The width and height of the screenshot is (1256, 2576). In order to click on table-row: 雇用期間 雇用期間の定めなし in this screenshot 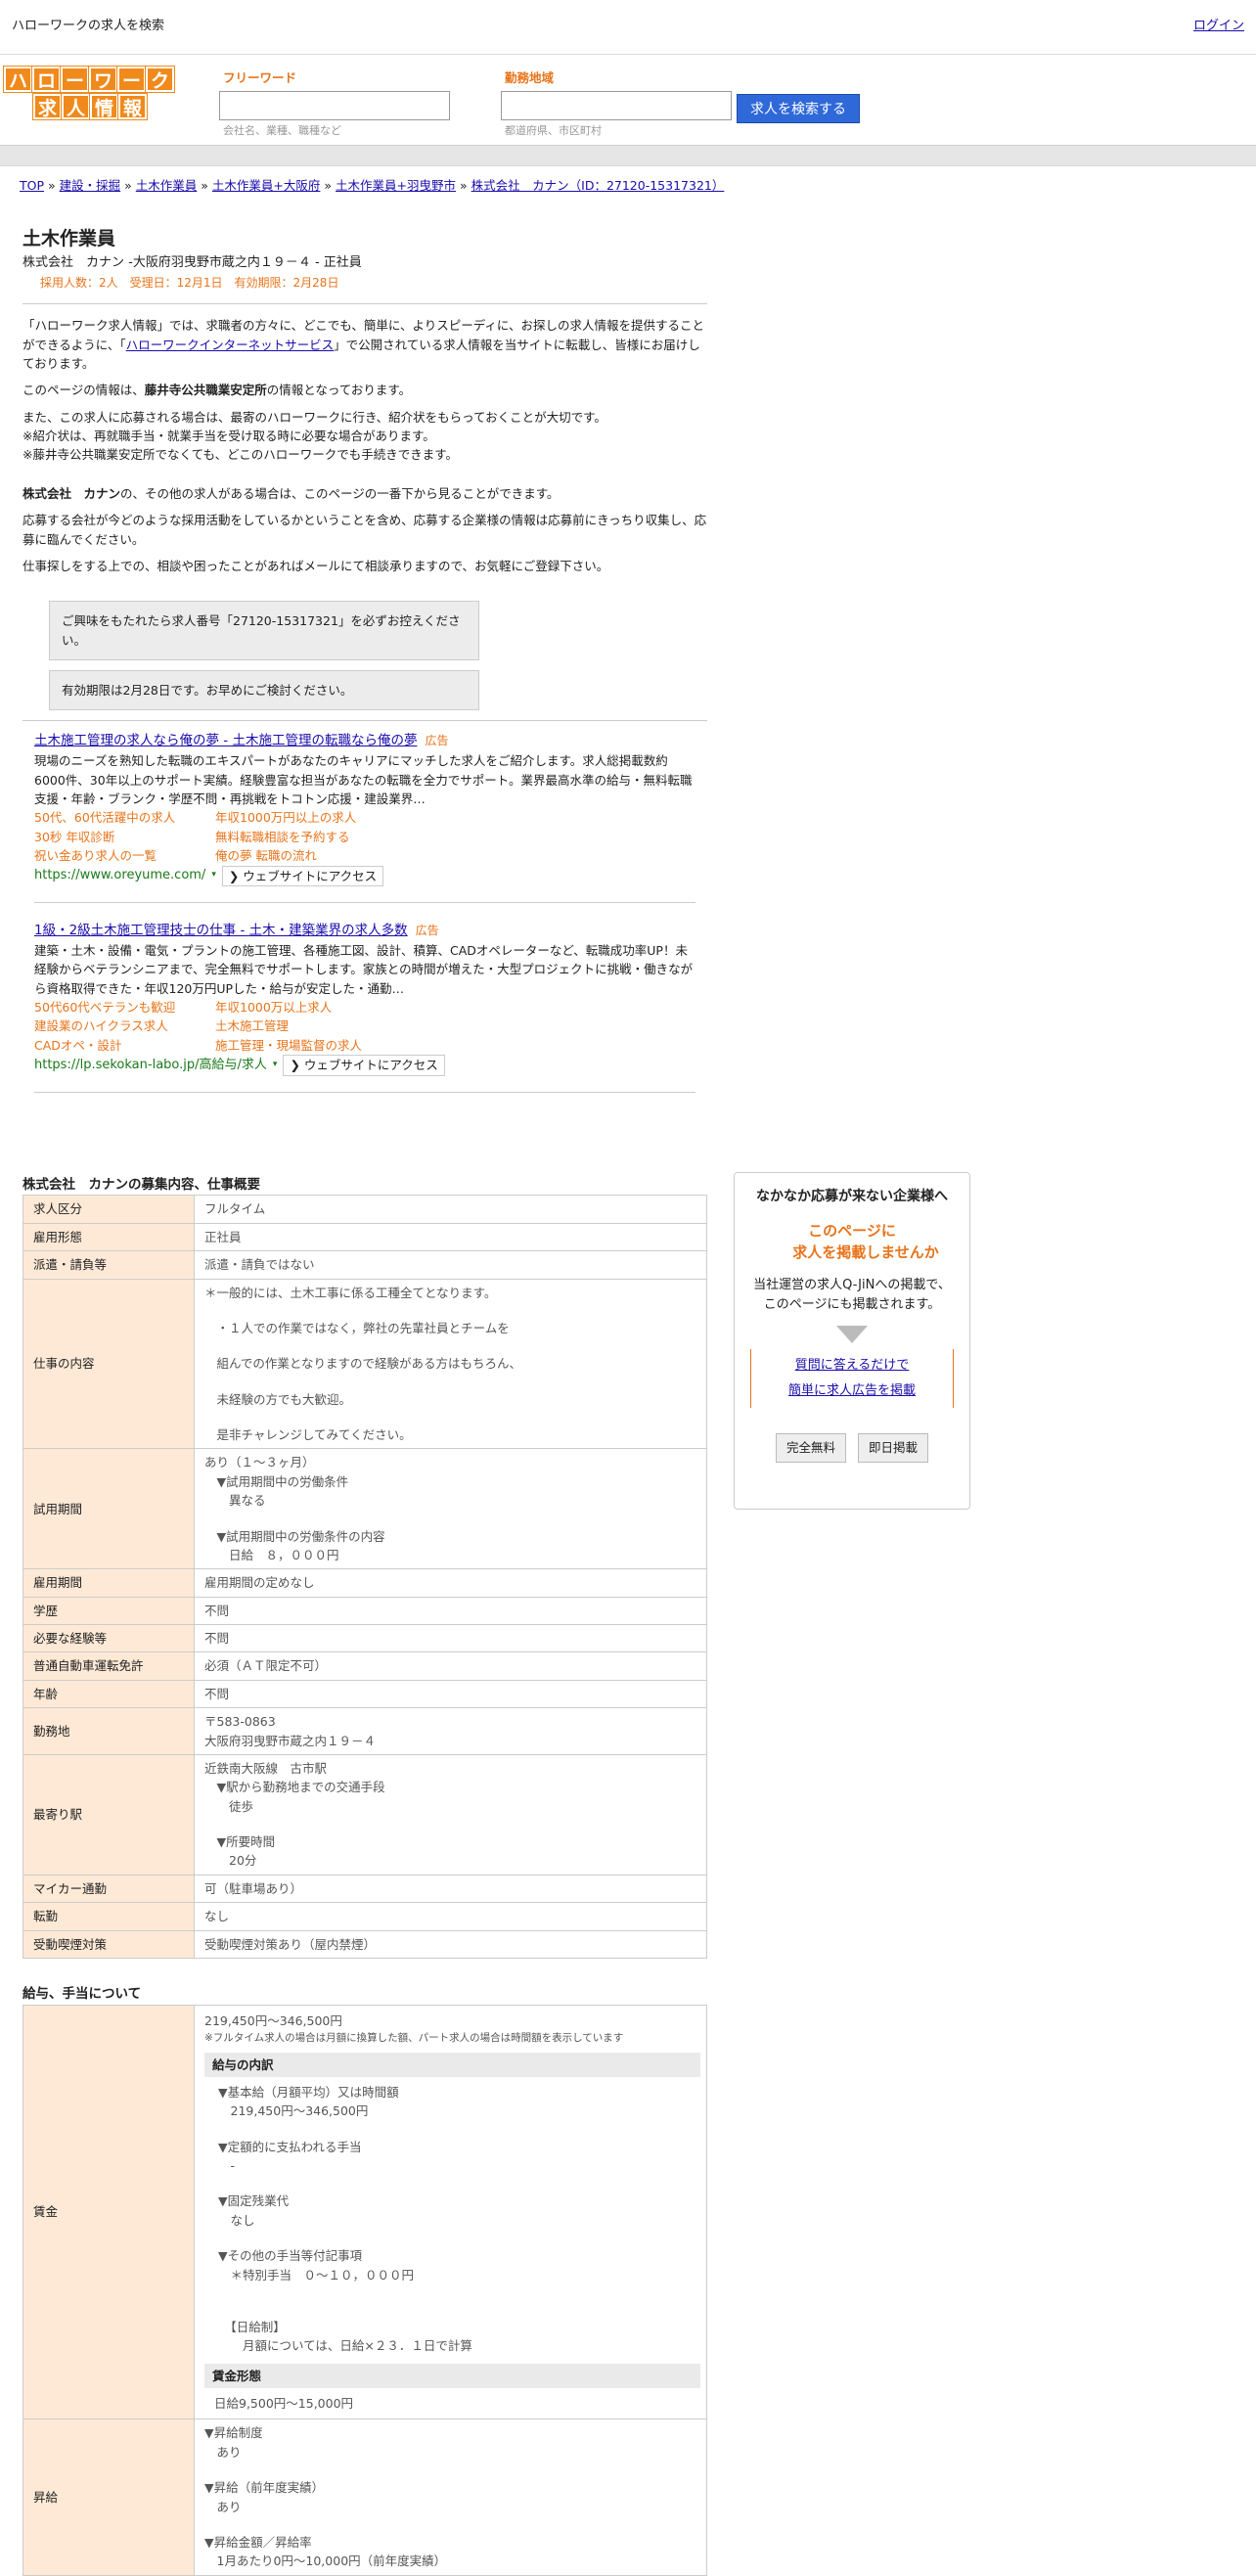, I will do `click(365, 1583)`.